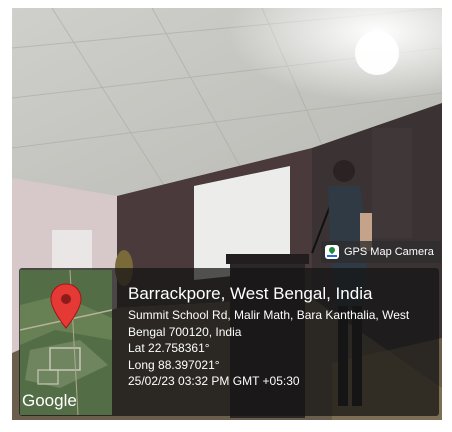  I want to click on location-title: Barrackpore, West Bengal, India, so click(250, 293).